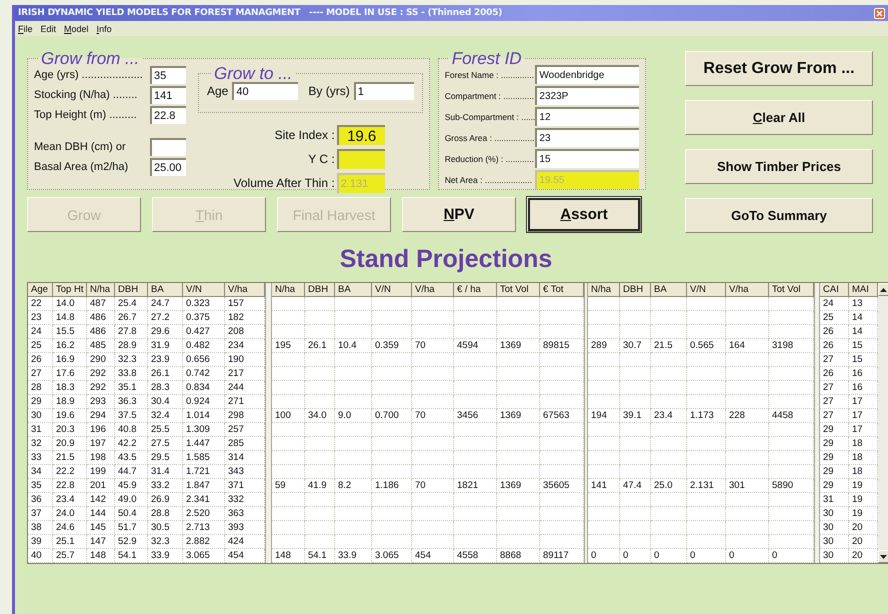  I want to click on table-cell: 197, so click(101, 444).